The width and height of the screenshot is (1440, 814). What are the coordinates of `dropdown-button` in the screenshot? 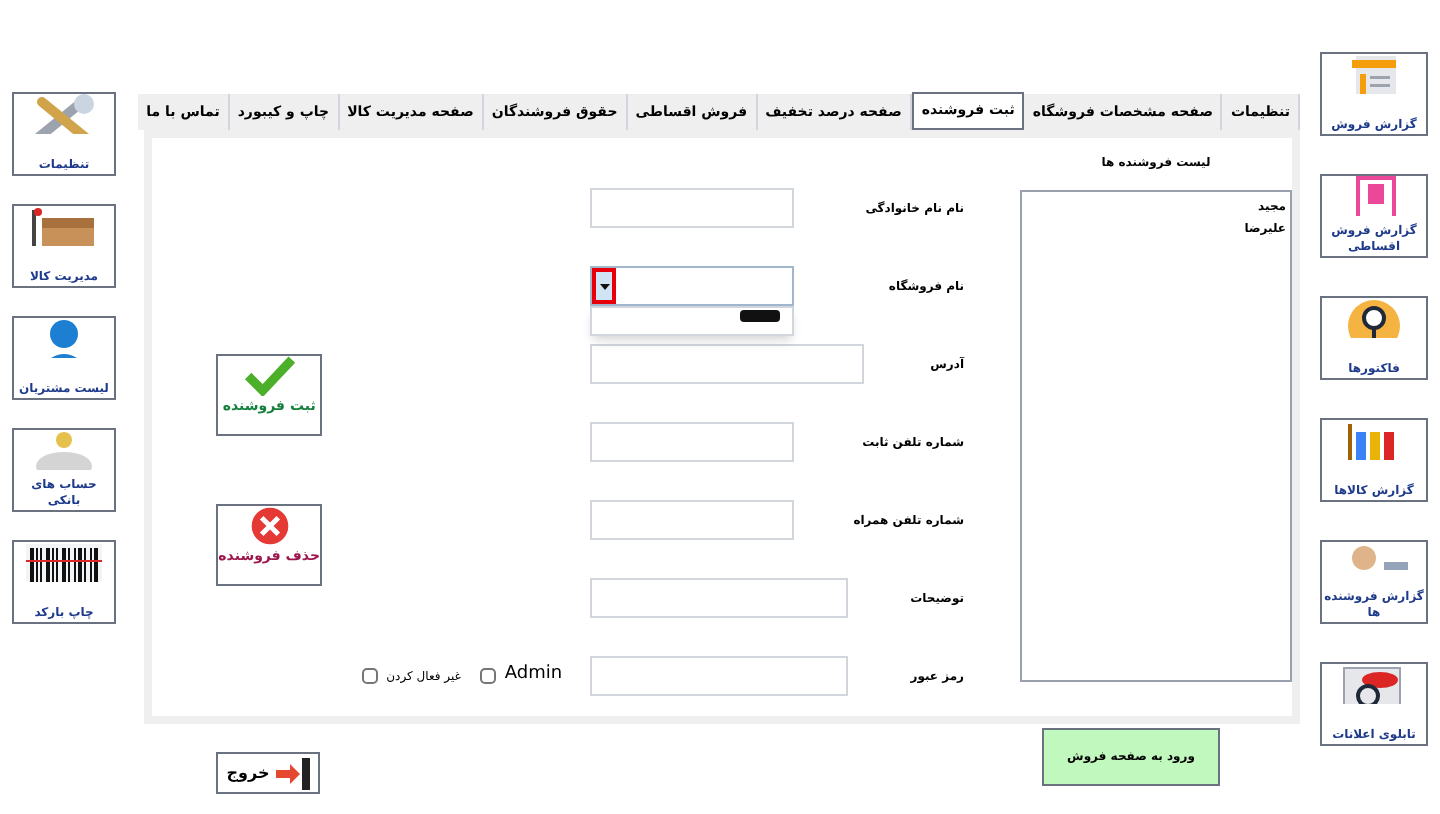 It's located at (604, 286).